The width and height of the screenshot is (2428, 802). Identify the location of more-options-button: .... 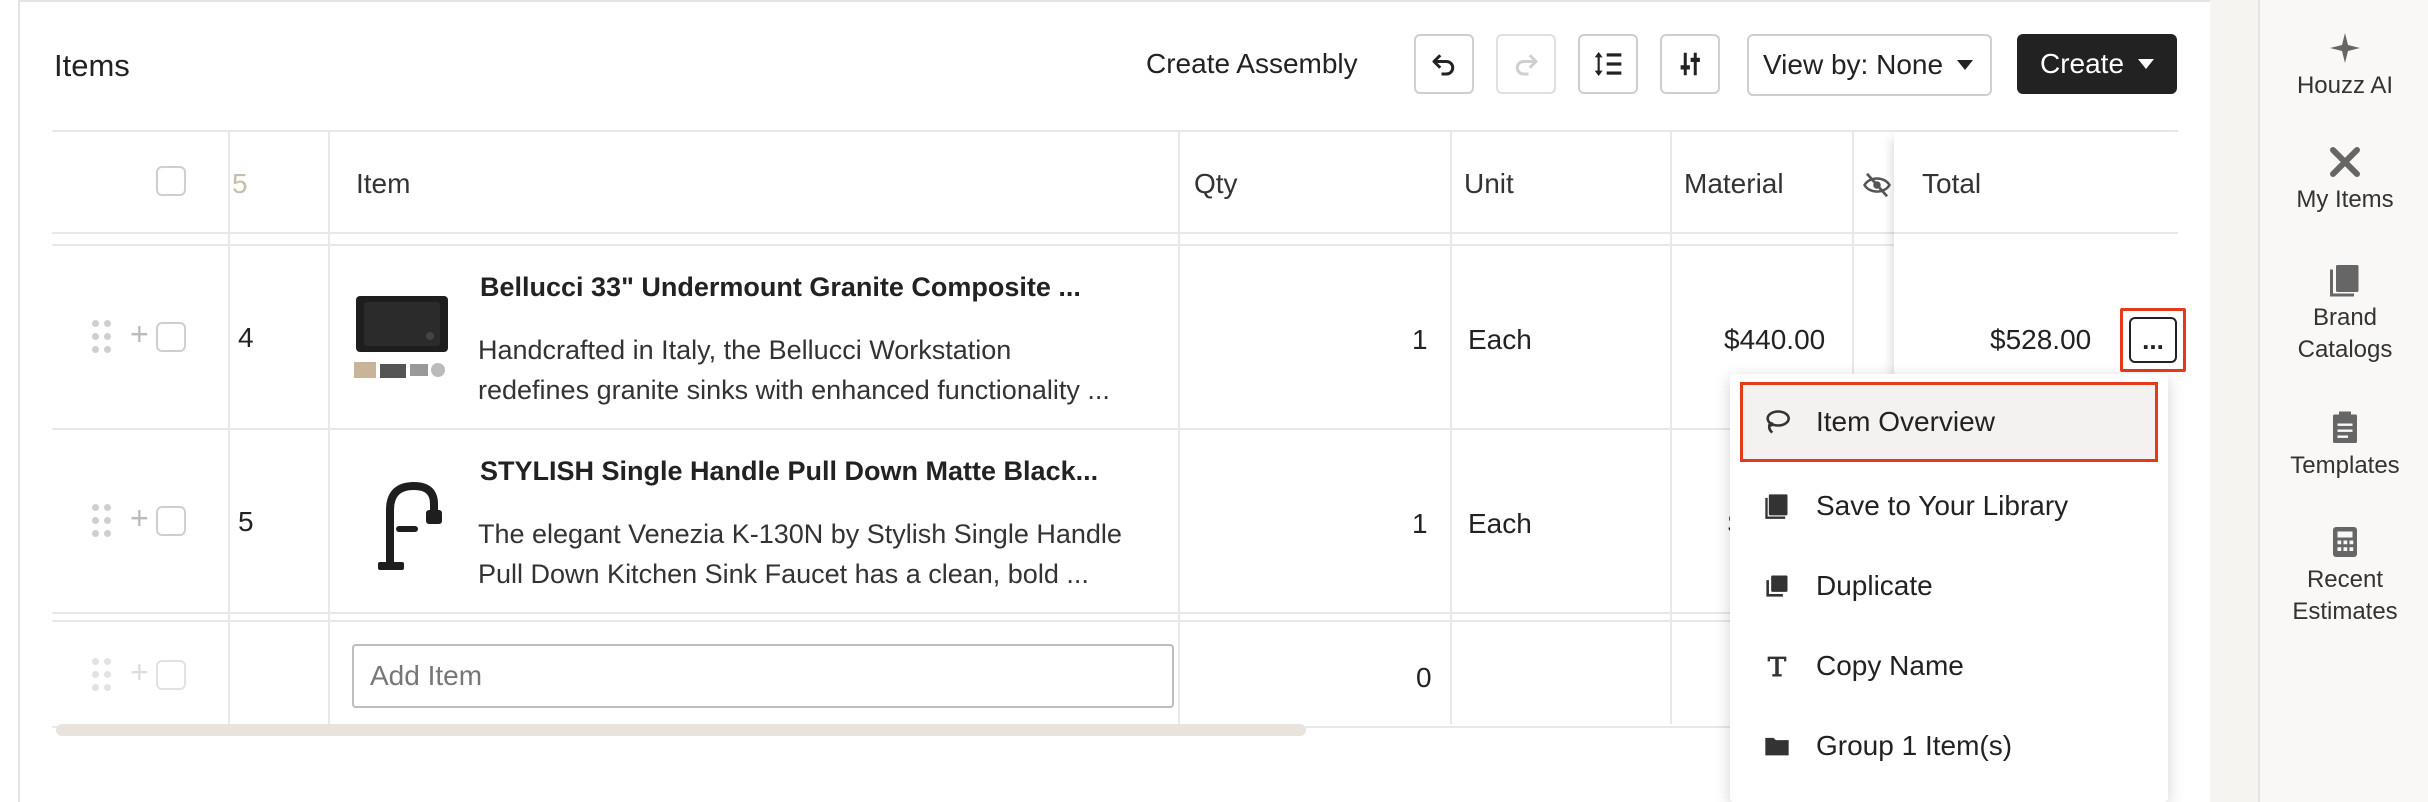
(2153, 340).